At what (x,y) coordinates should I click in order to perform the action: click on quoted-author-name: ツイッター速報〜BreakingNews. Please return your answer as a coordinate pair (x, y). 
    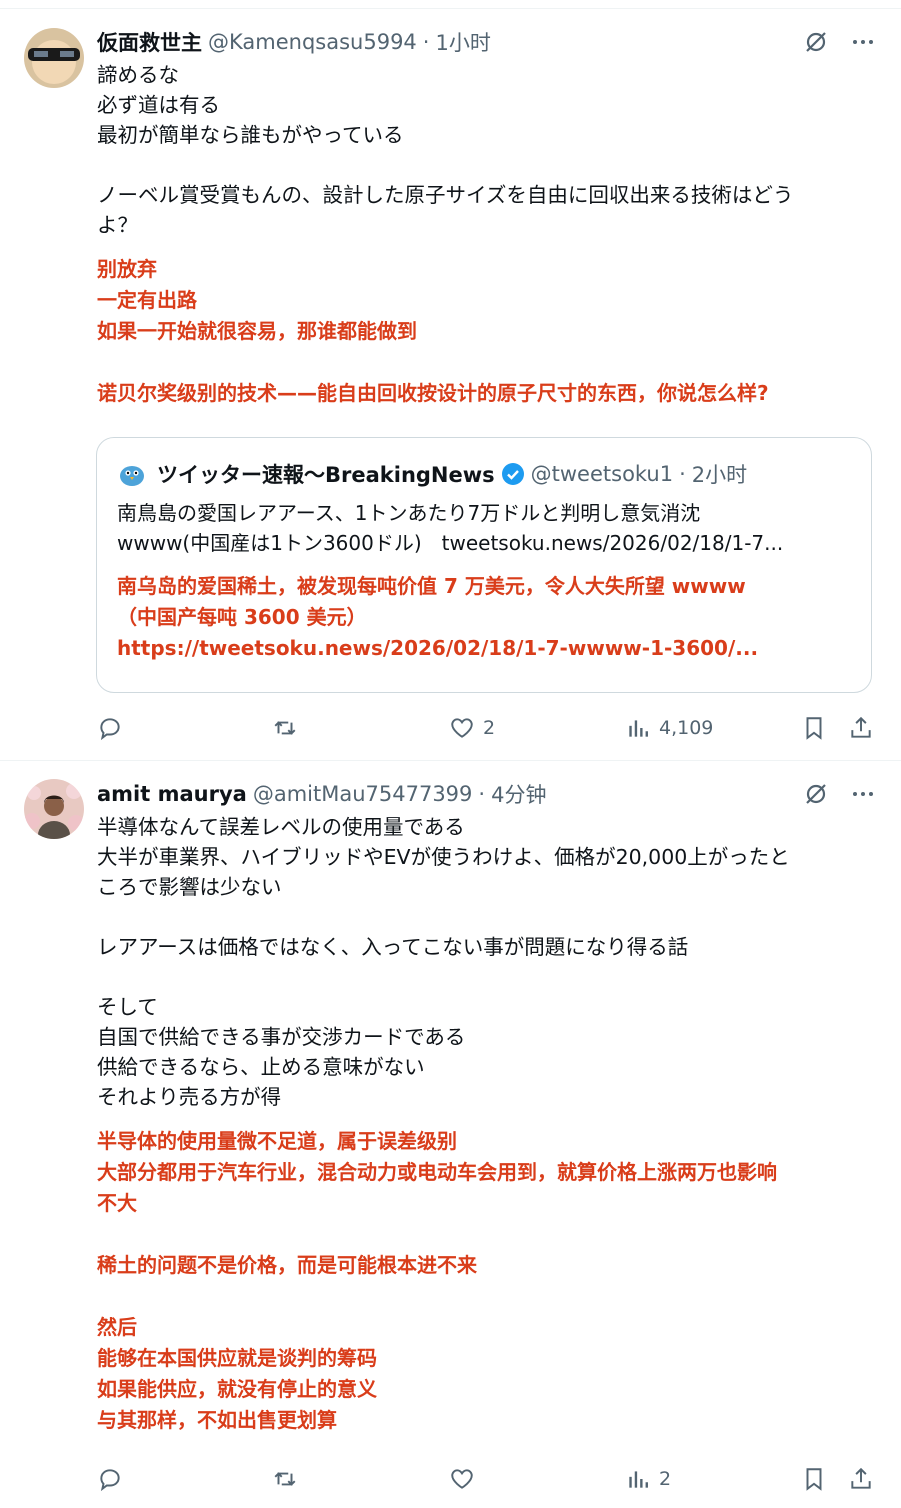
    Looking at the image, I should click on (326, 474).